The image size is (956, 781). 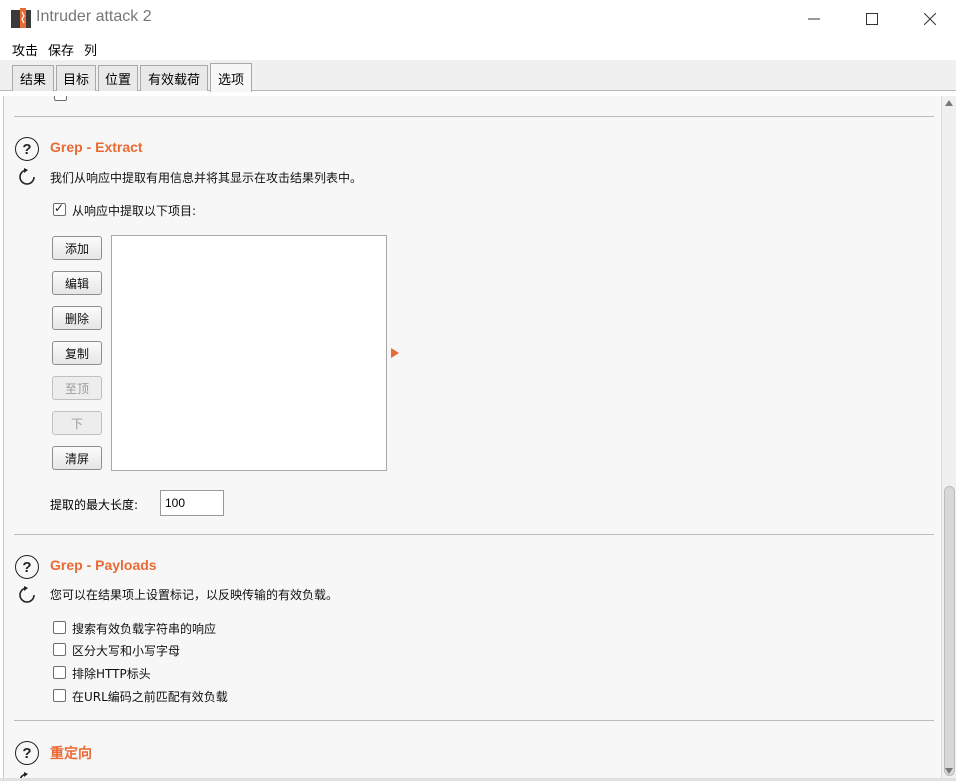 I want to click on exclude-headers-label: 排除HTTP标头, so click(x=111, y=674).